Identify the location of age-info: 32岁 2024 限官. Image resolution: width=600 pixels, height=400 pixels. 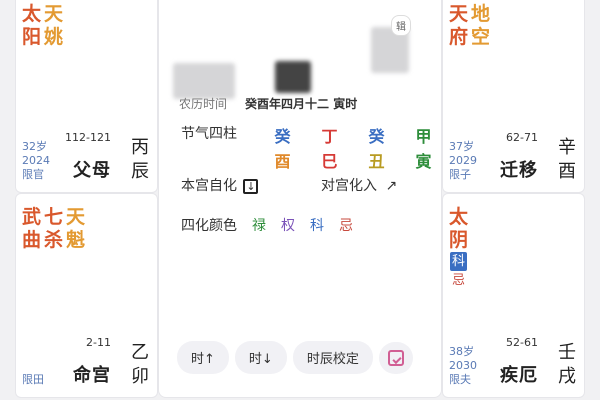
(36, 161).